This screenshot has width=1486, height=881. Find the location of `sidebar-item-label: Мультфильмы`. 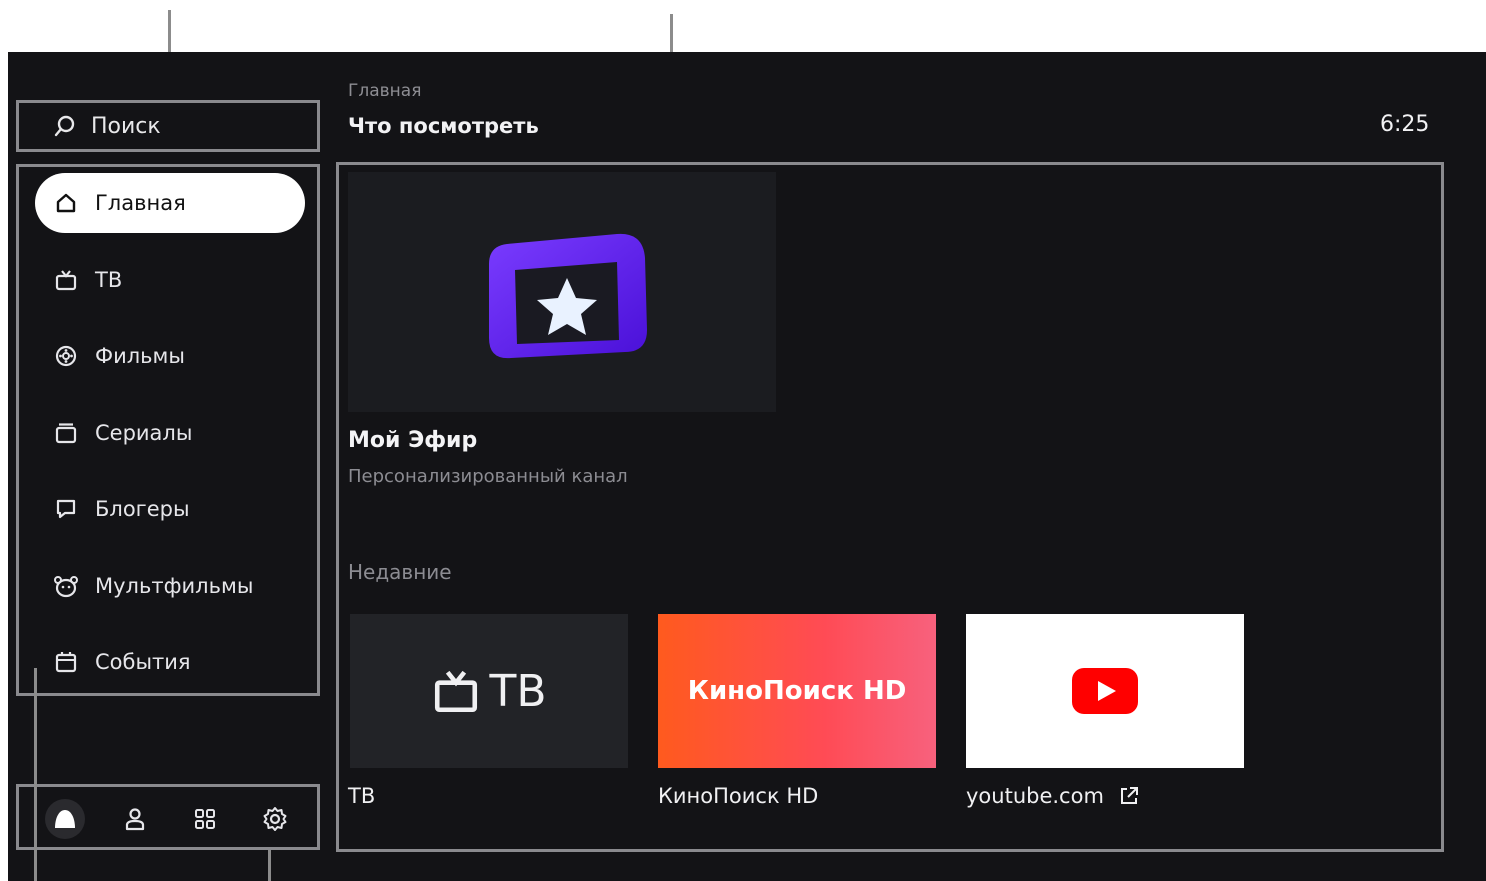

sidebar-item-label: Мультфильмы is located at coordinates (174, 586).